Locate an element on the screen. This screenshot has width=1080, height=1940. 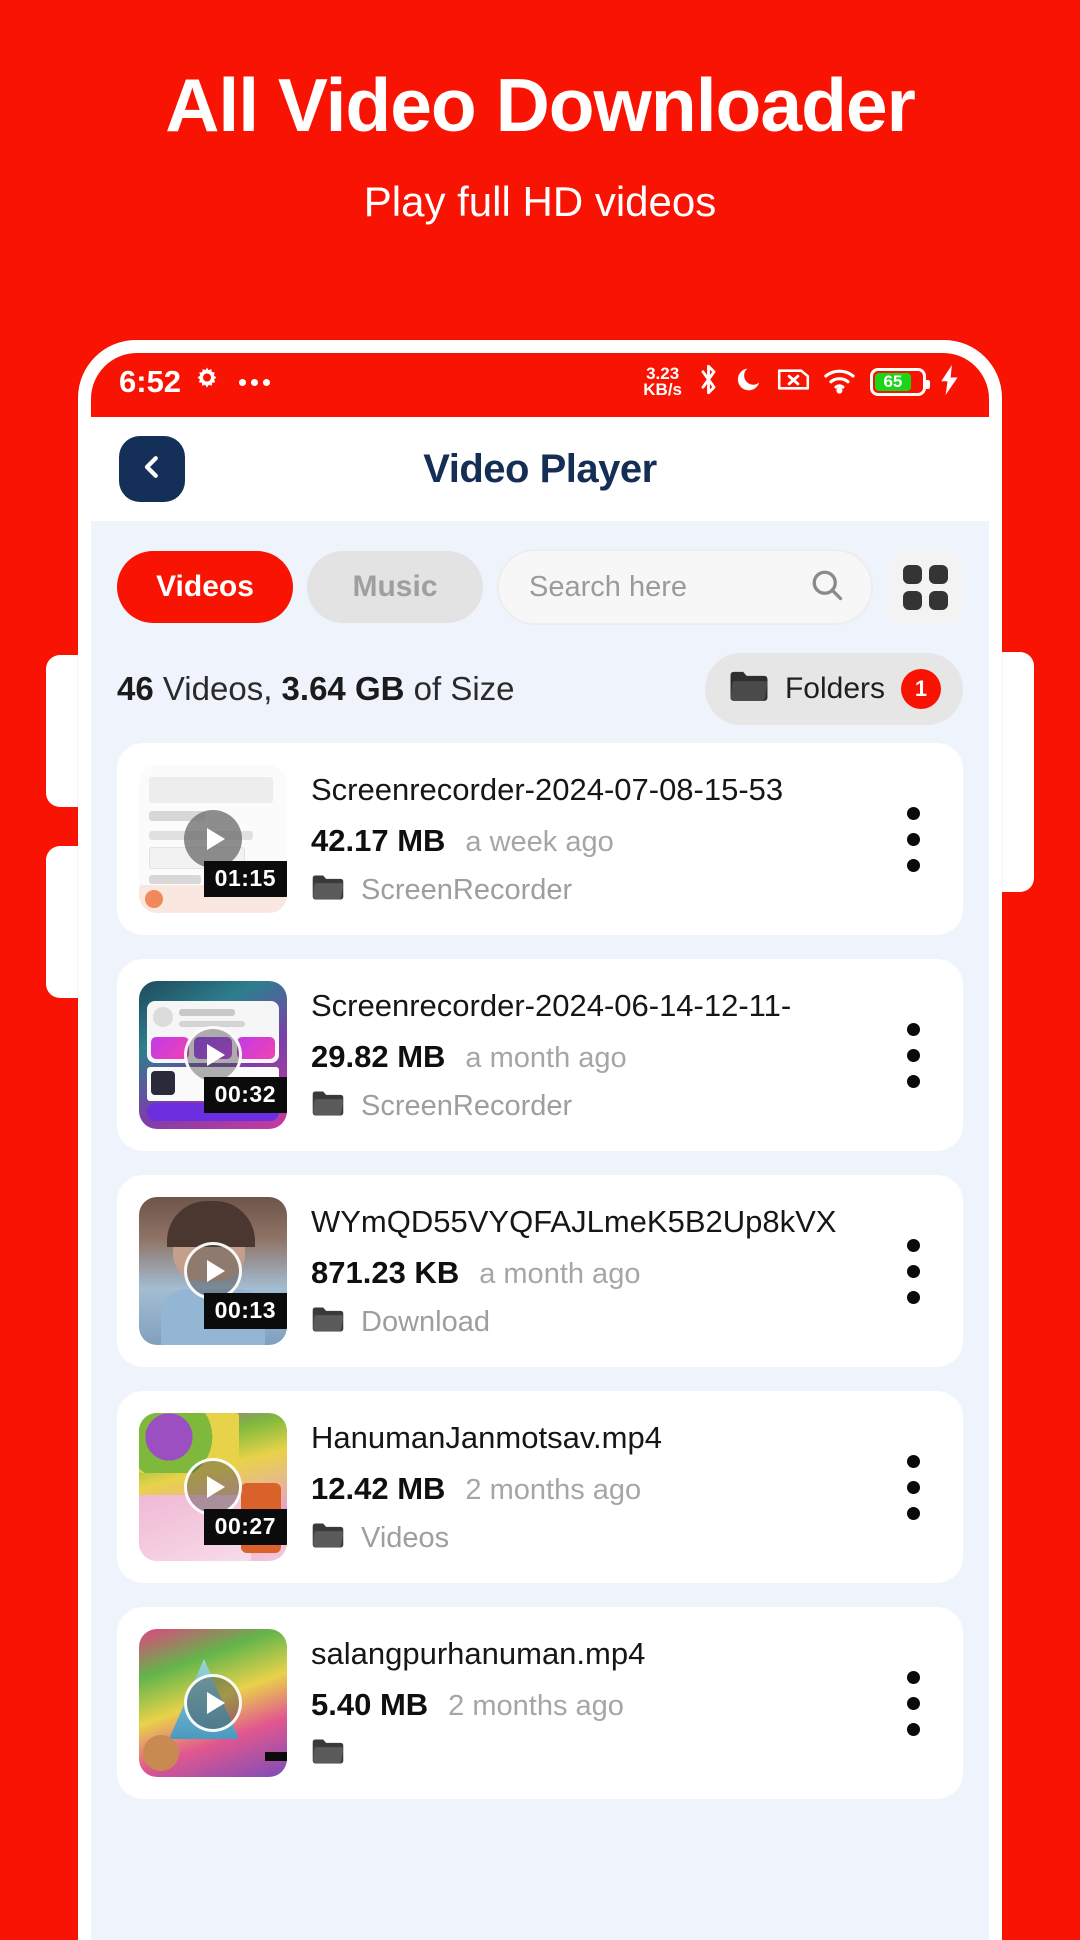
video-thumbnail is located at coordinates (213, 1703).